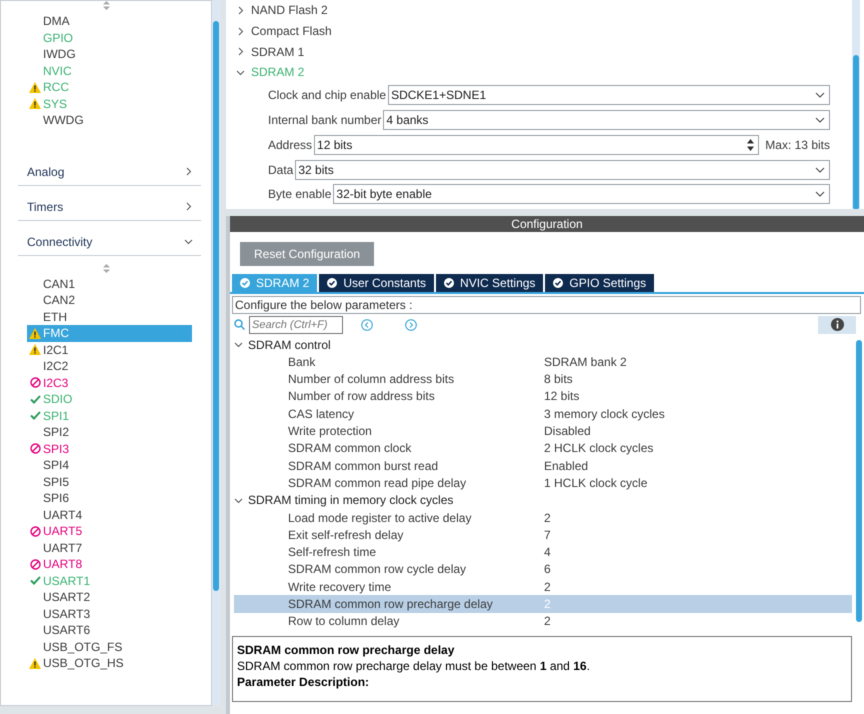  Describe the element at coordinates (543, 362) in the screenshot. I see `parameter-row: Bank SDRAM bank 2` at that location.